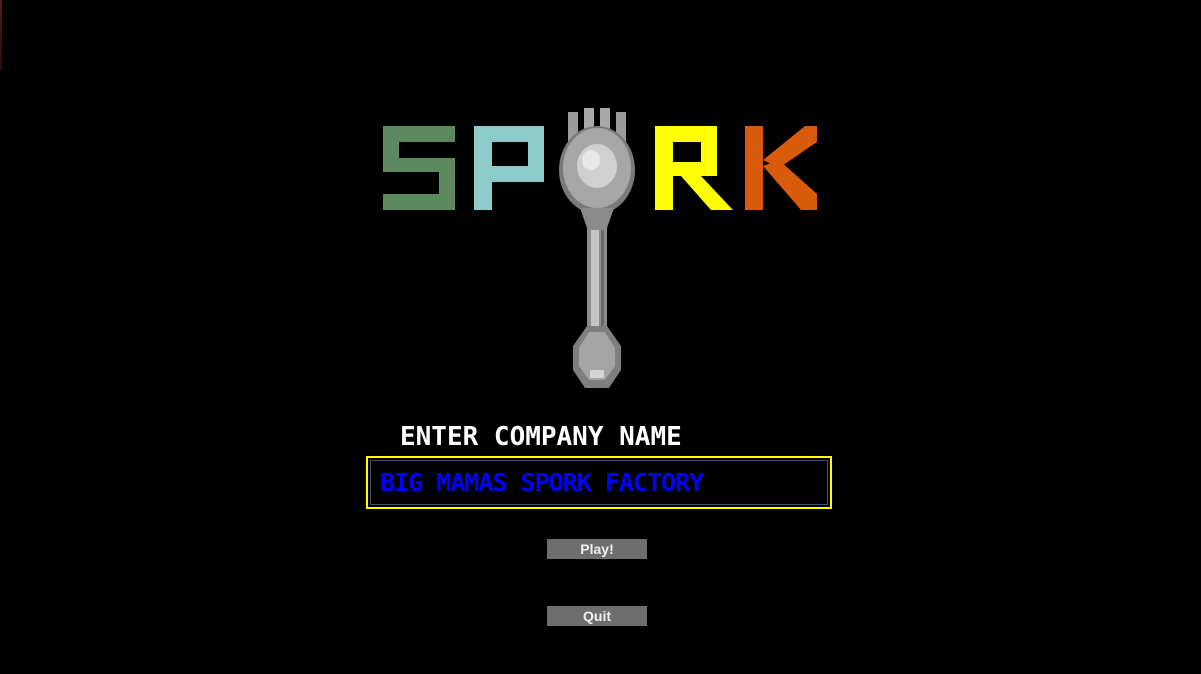  I want to click on play-button: Play!, so click(597, 549).